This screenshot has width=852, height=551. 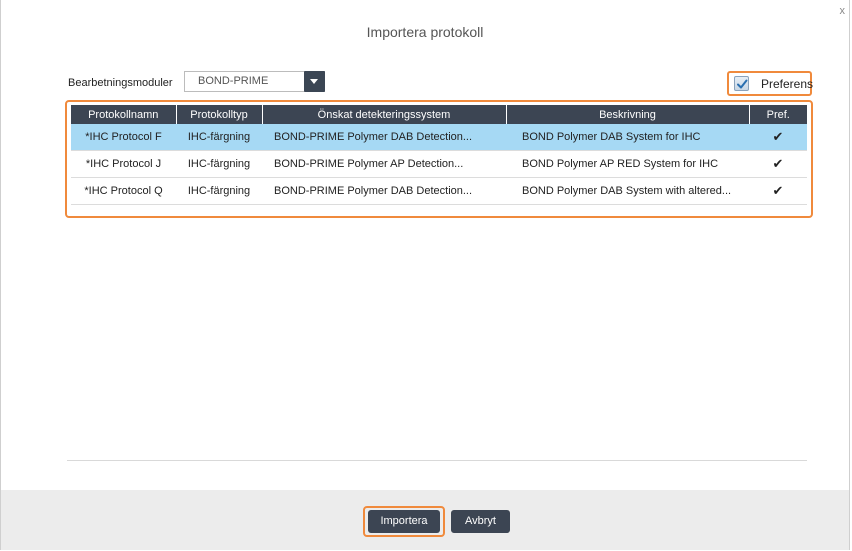 I want to click on preference-filter: Preferens, so click(x=770, y=83).